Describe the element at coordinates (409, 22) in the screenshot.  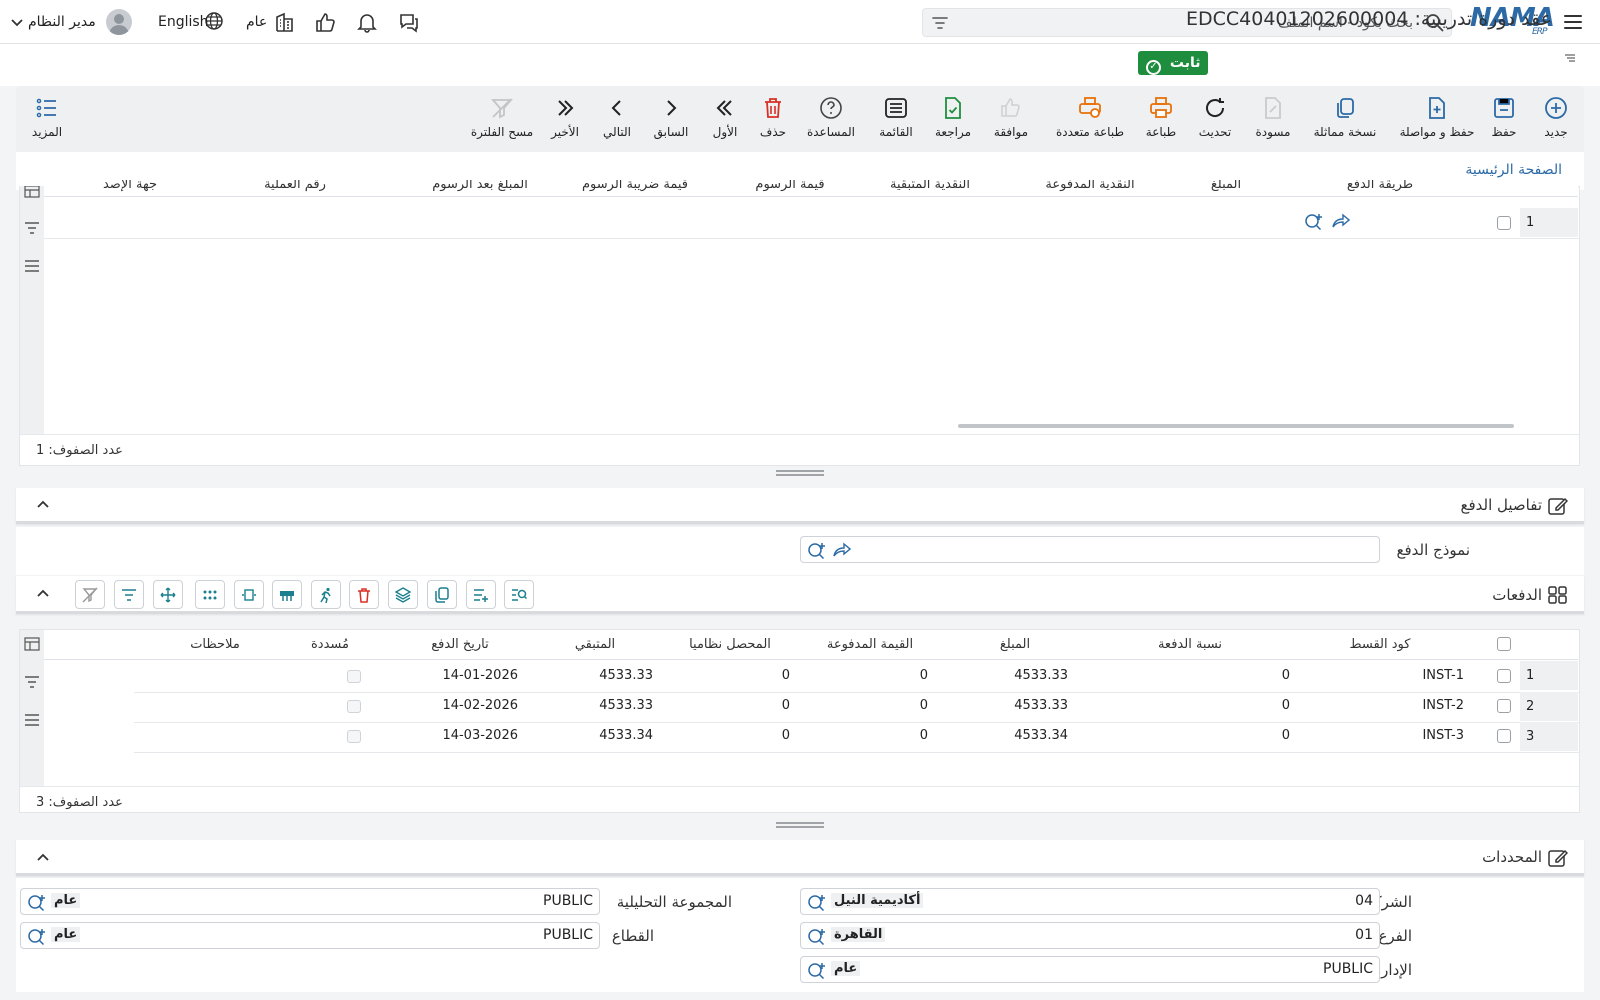
I see `chat-icon` at that location.